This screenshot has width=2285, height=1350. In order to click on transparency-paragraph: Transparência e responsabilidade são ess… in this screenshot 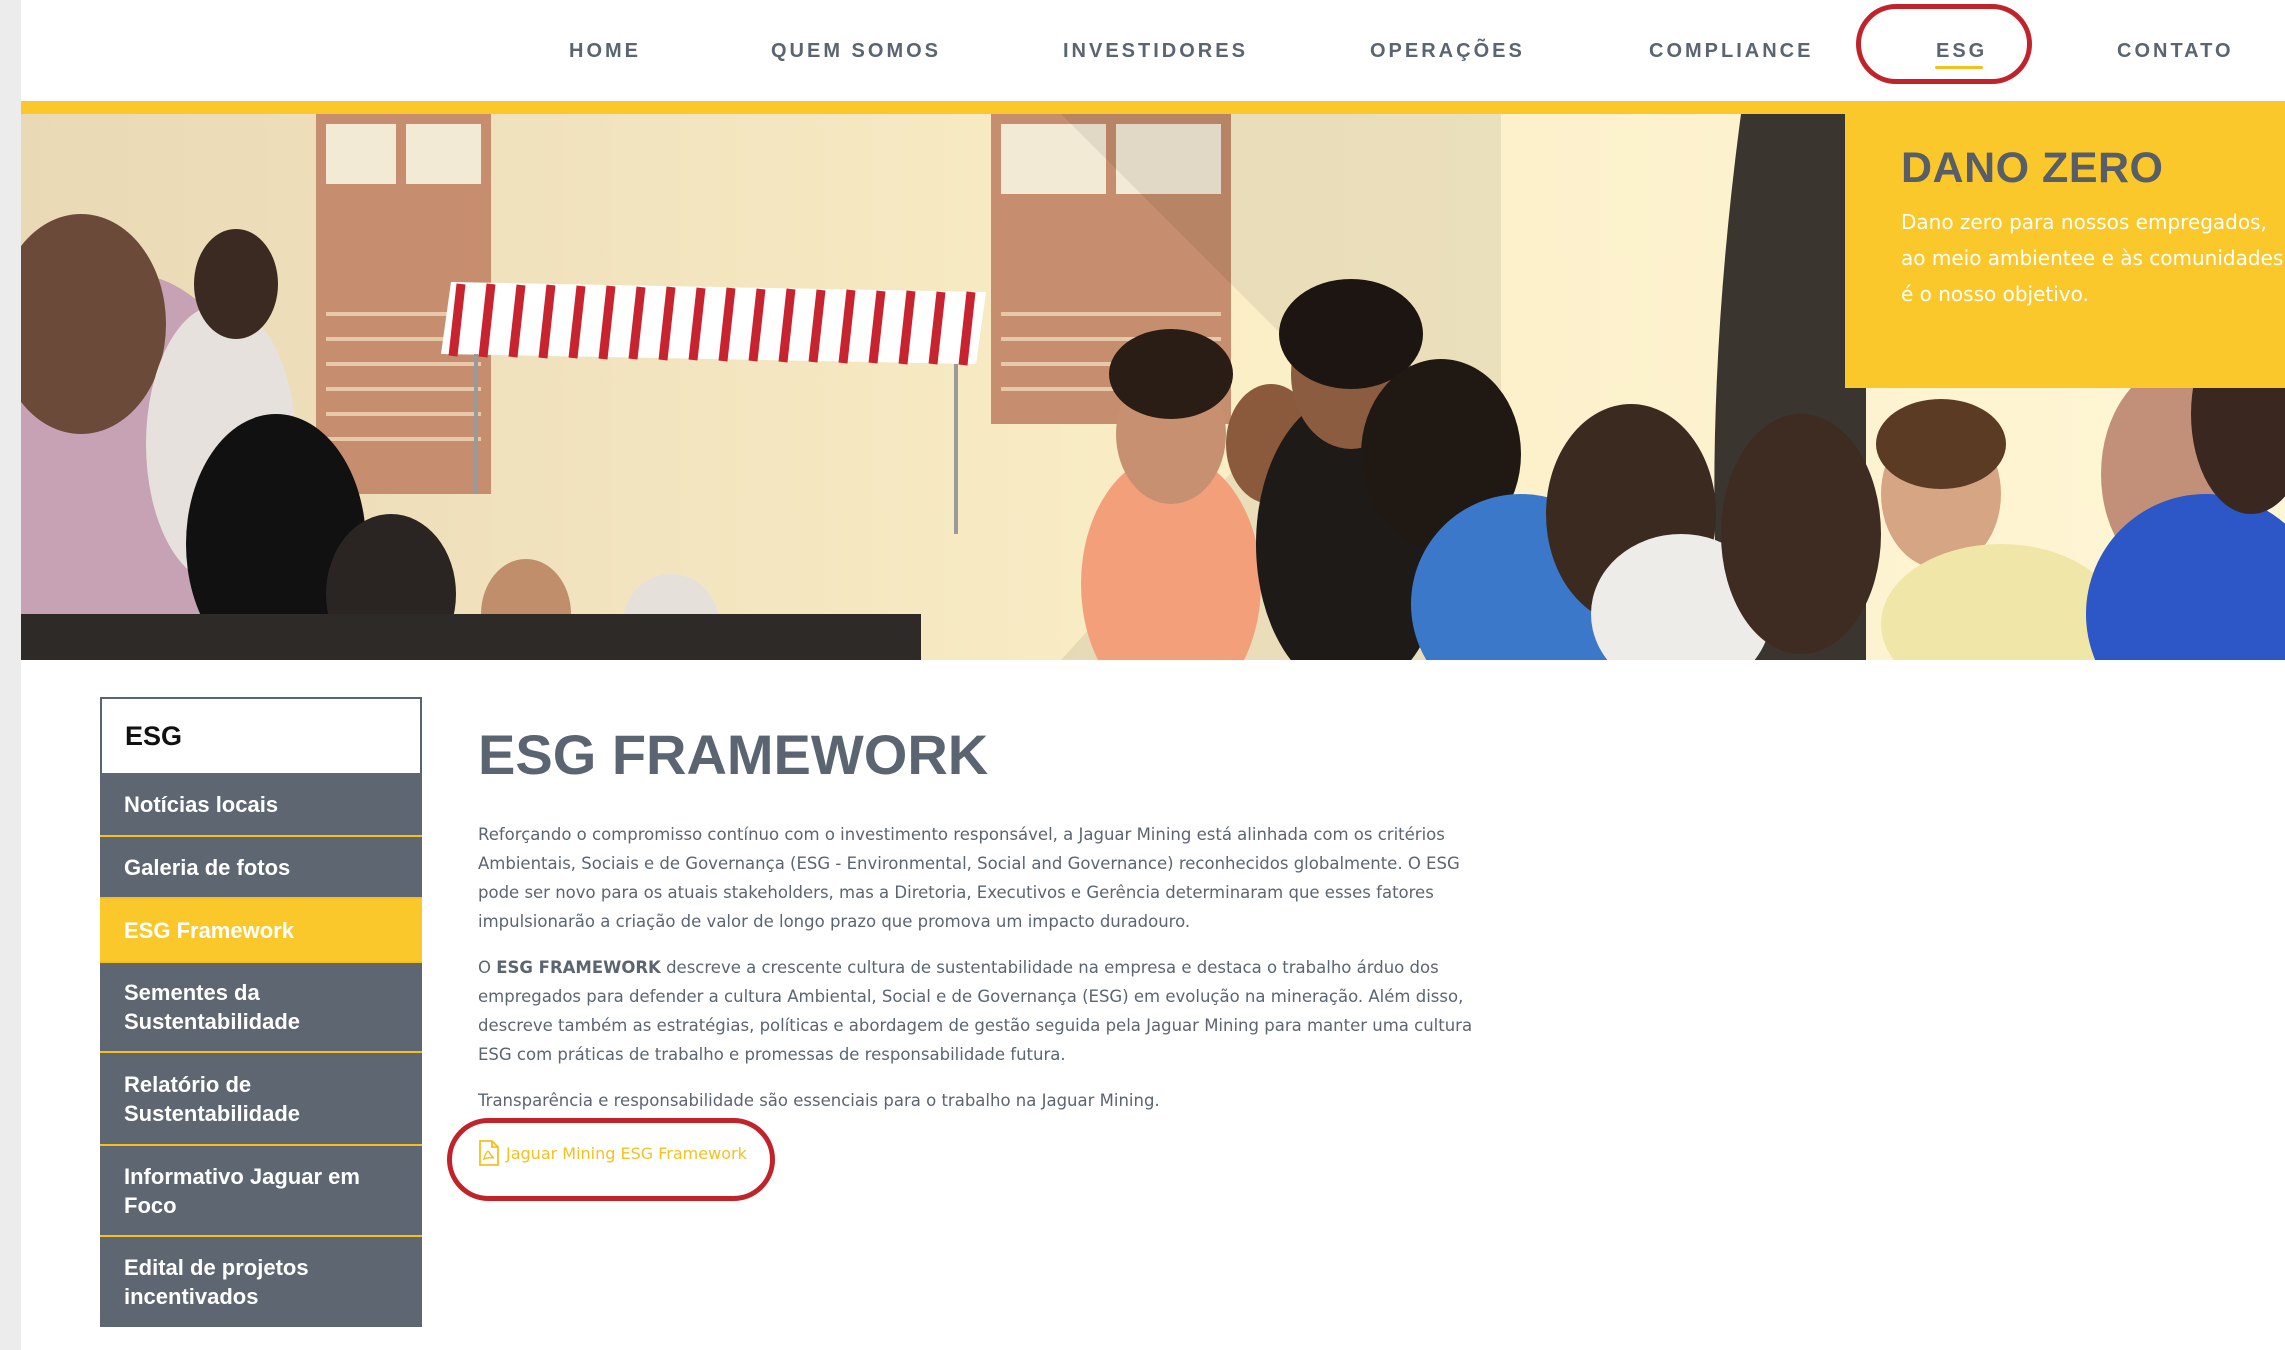, I will do `click(819, 1100)`.